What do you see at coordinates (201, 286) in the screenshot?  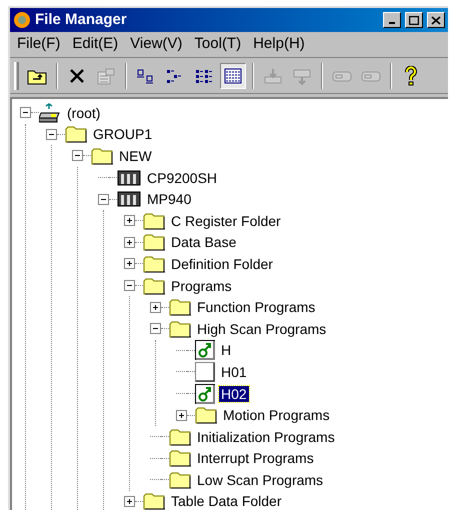 I see `tree-item-label: Programs` at bounding box center [201, 286].